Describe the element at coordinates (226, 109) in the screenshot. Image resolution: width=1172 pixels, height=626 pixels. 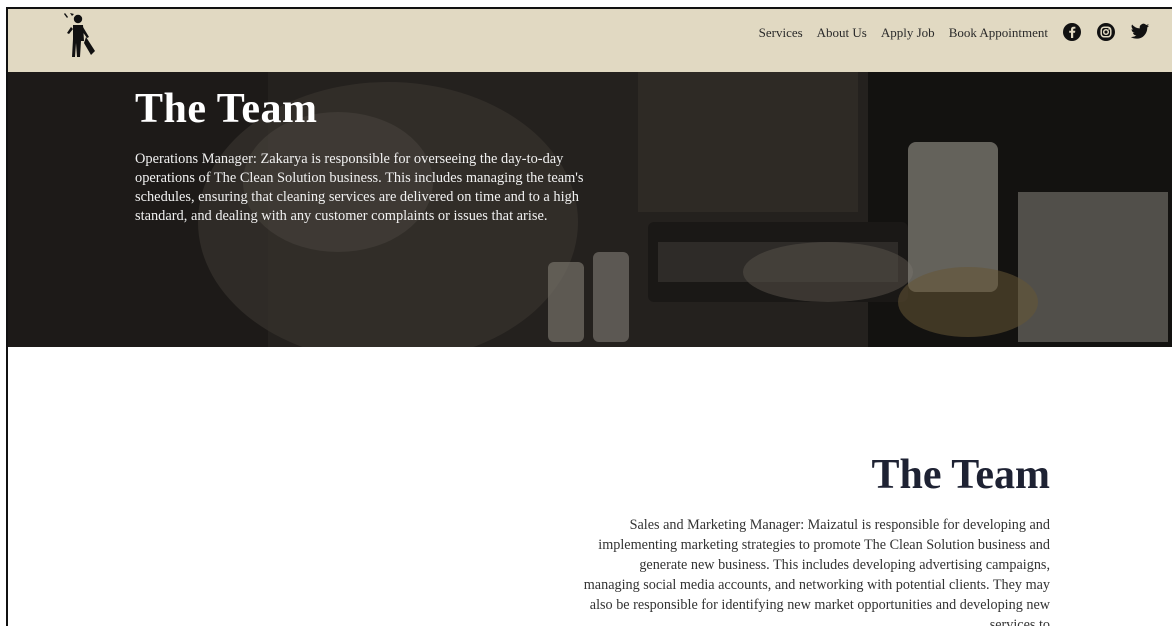
I see `hero-title: The Team` at that location.